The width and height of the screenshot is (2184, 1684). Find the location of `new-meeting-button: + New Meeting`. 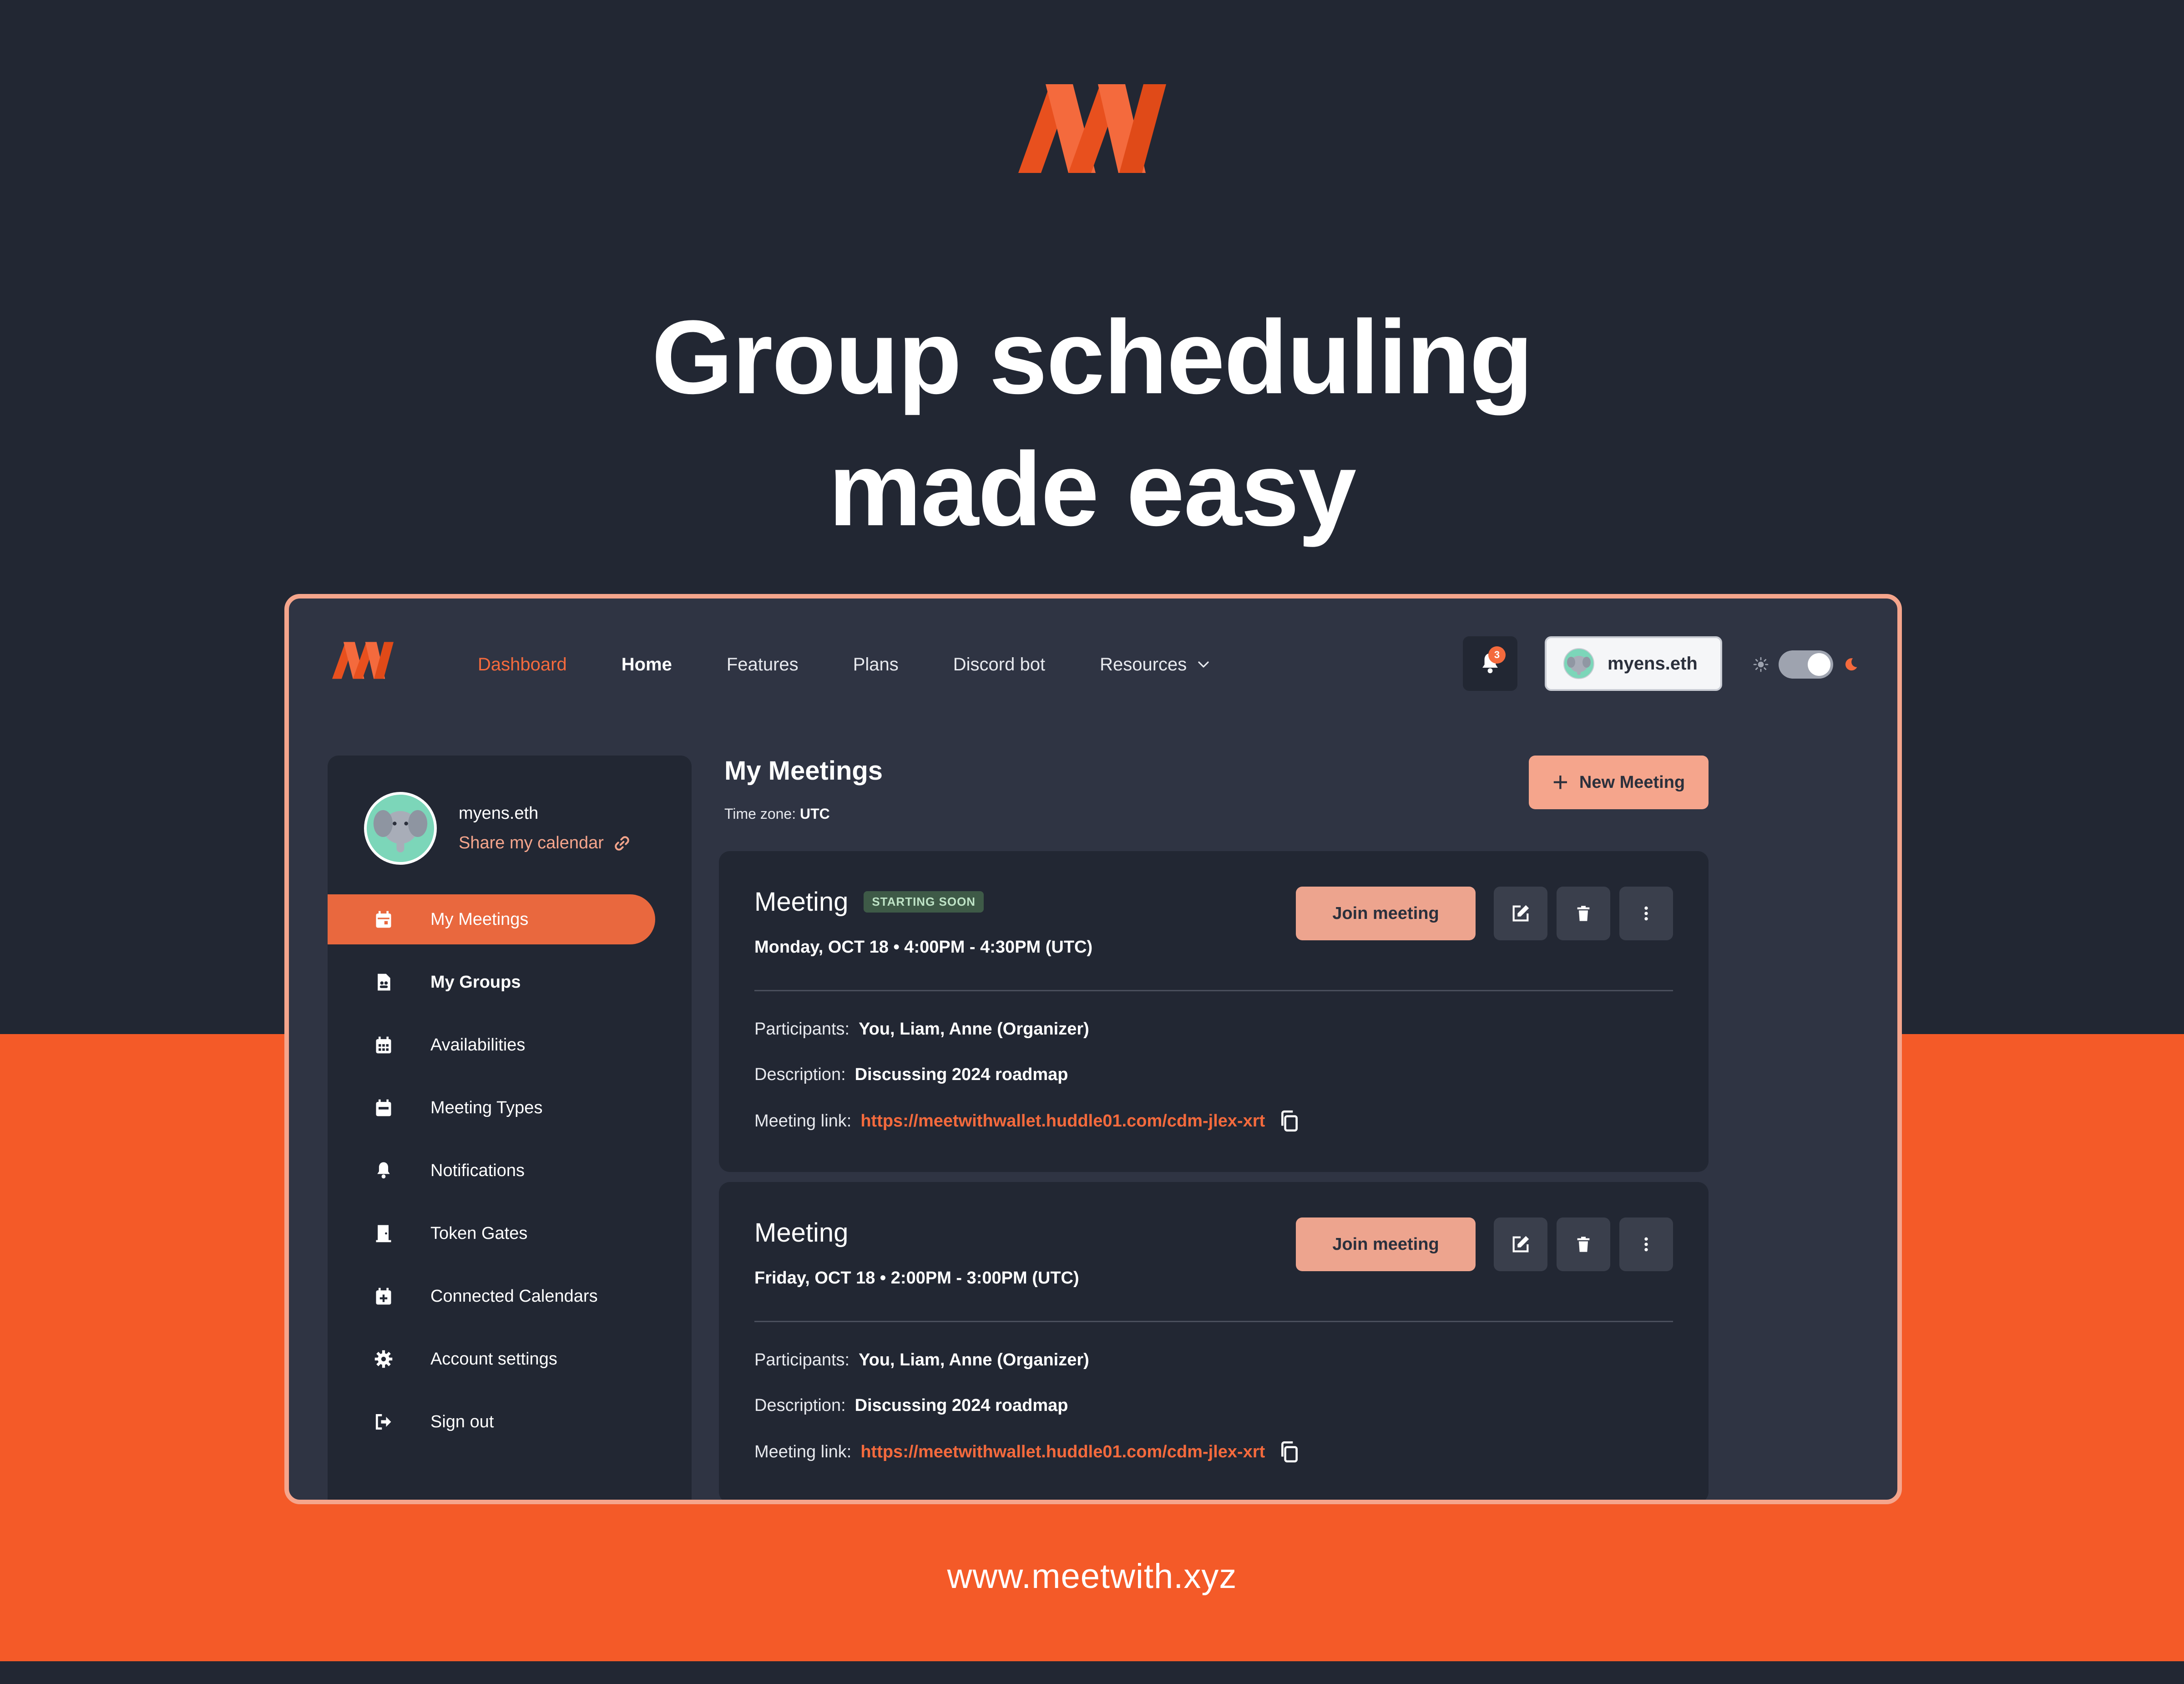

new-meeting-button: + New Meeting is located at coordinates (1619, 783).